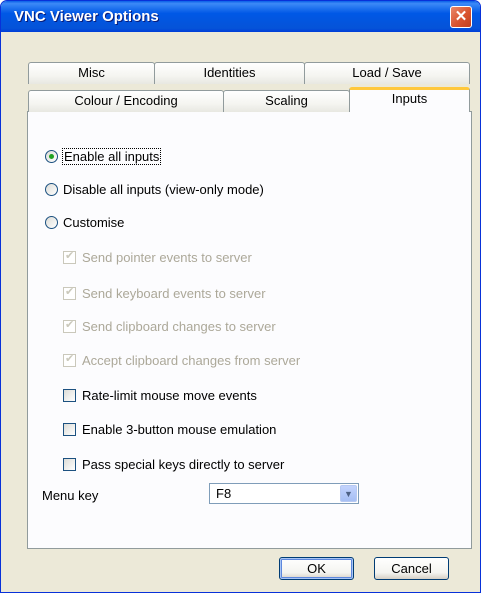 Image resolution: width=481 pixels, height=593 pixels. I want to click on send-pointer-events-checkbox: Send pointer events to server, so click(157, 257).